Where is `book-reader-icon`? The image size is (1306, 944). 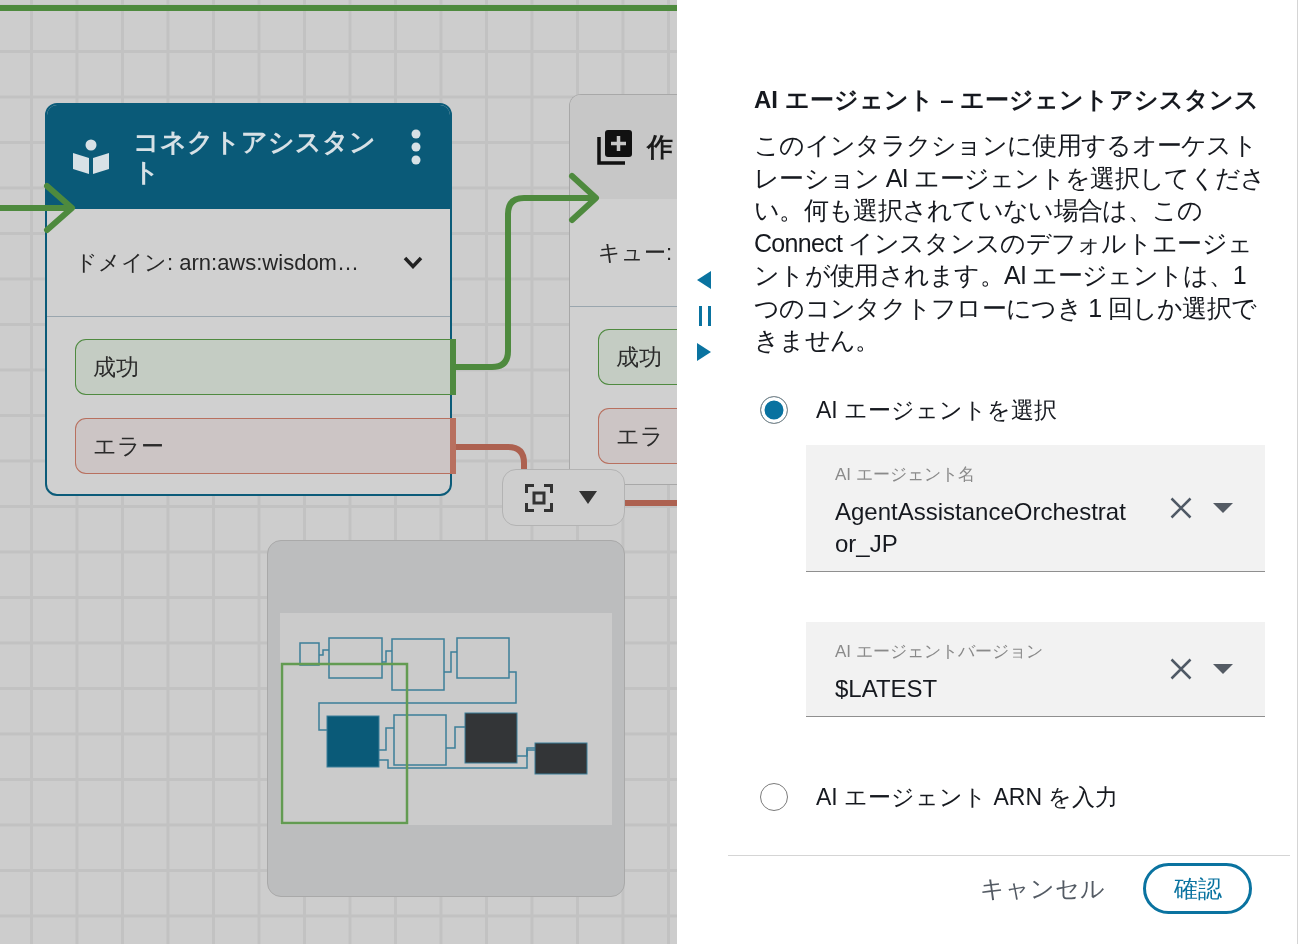
book-reader-icon is located at coordinates (91, 157).